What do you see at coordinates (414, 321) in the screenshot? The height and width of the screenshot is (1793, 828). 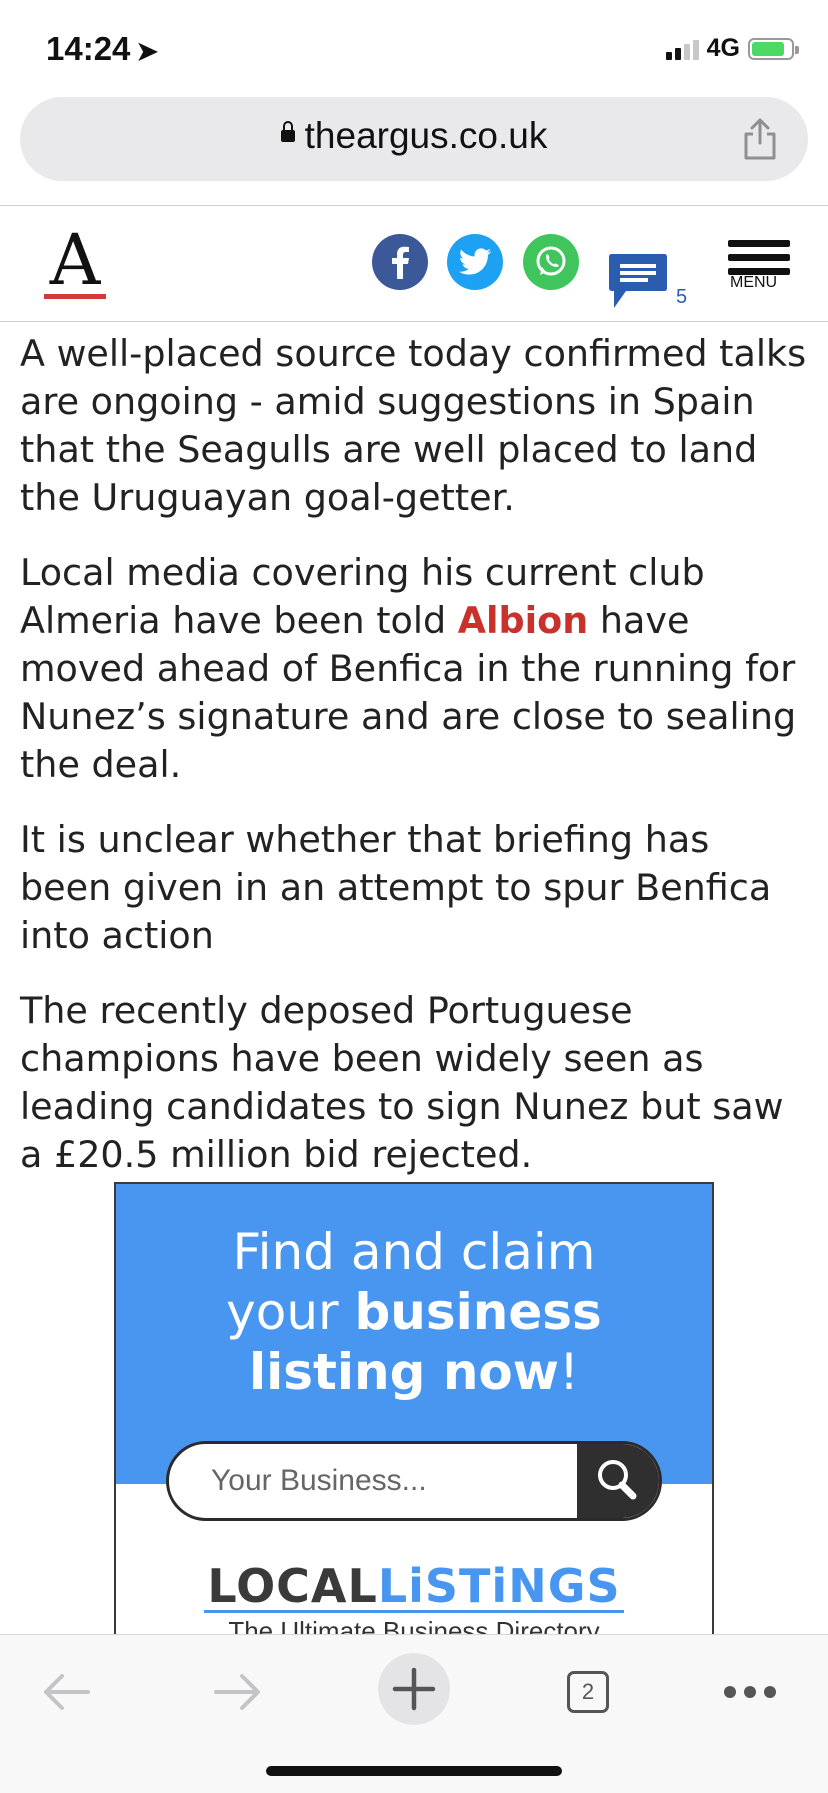 I see `divider` at bounding box center [414, 321].